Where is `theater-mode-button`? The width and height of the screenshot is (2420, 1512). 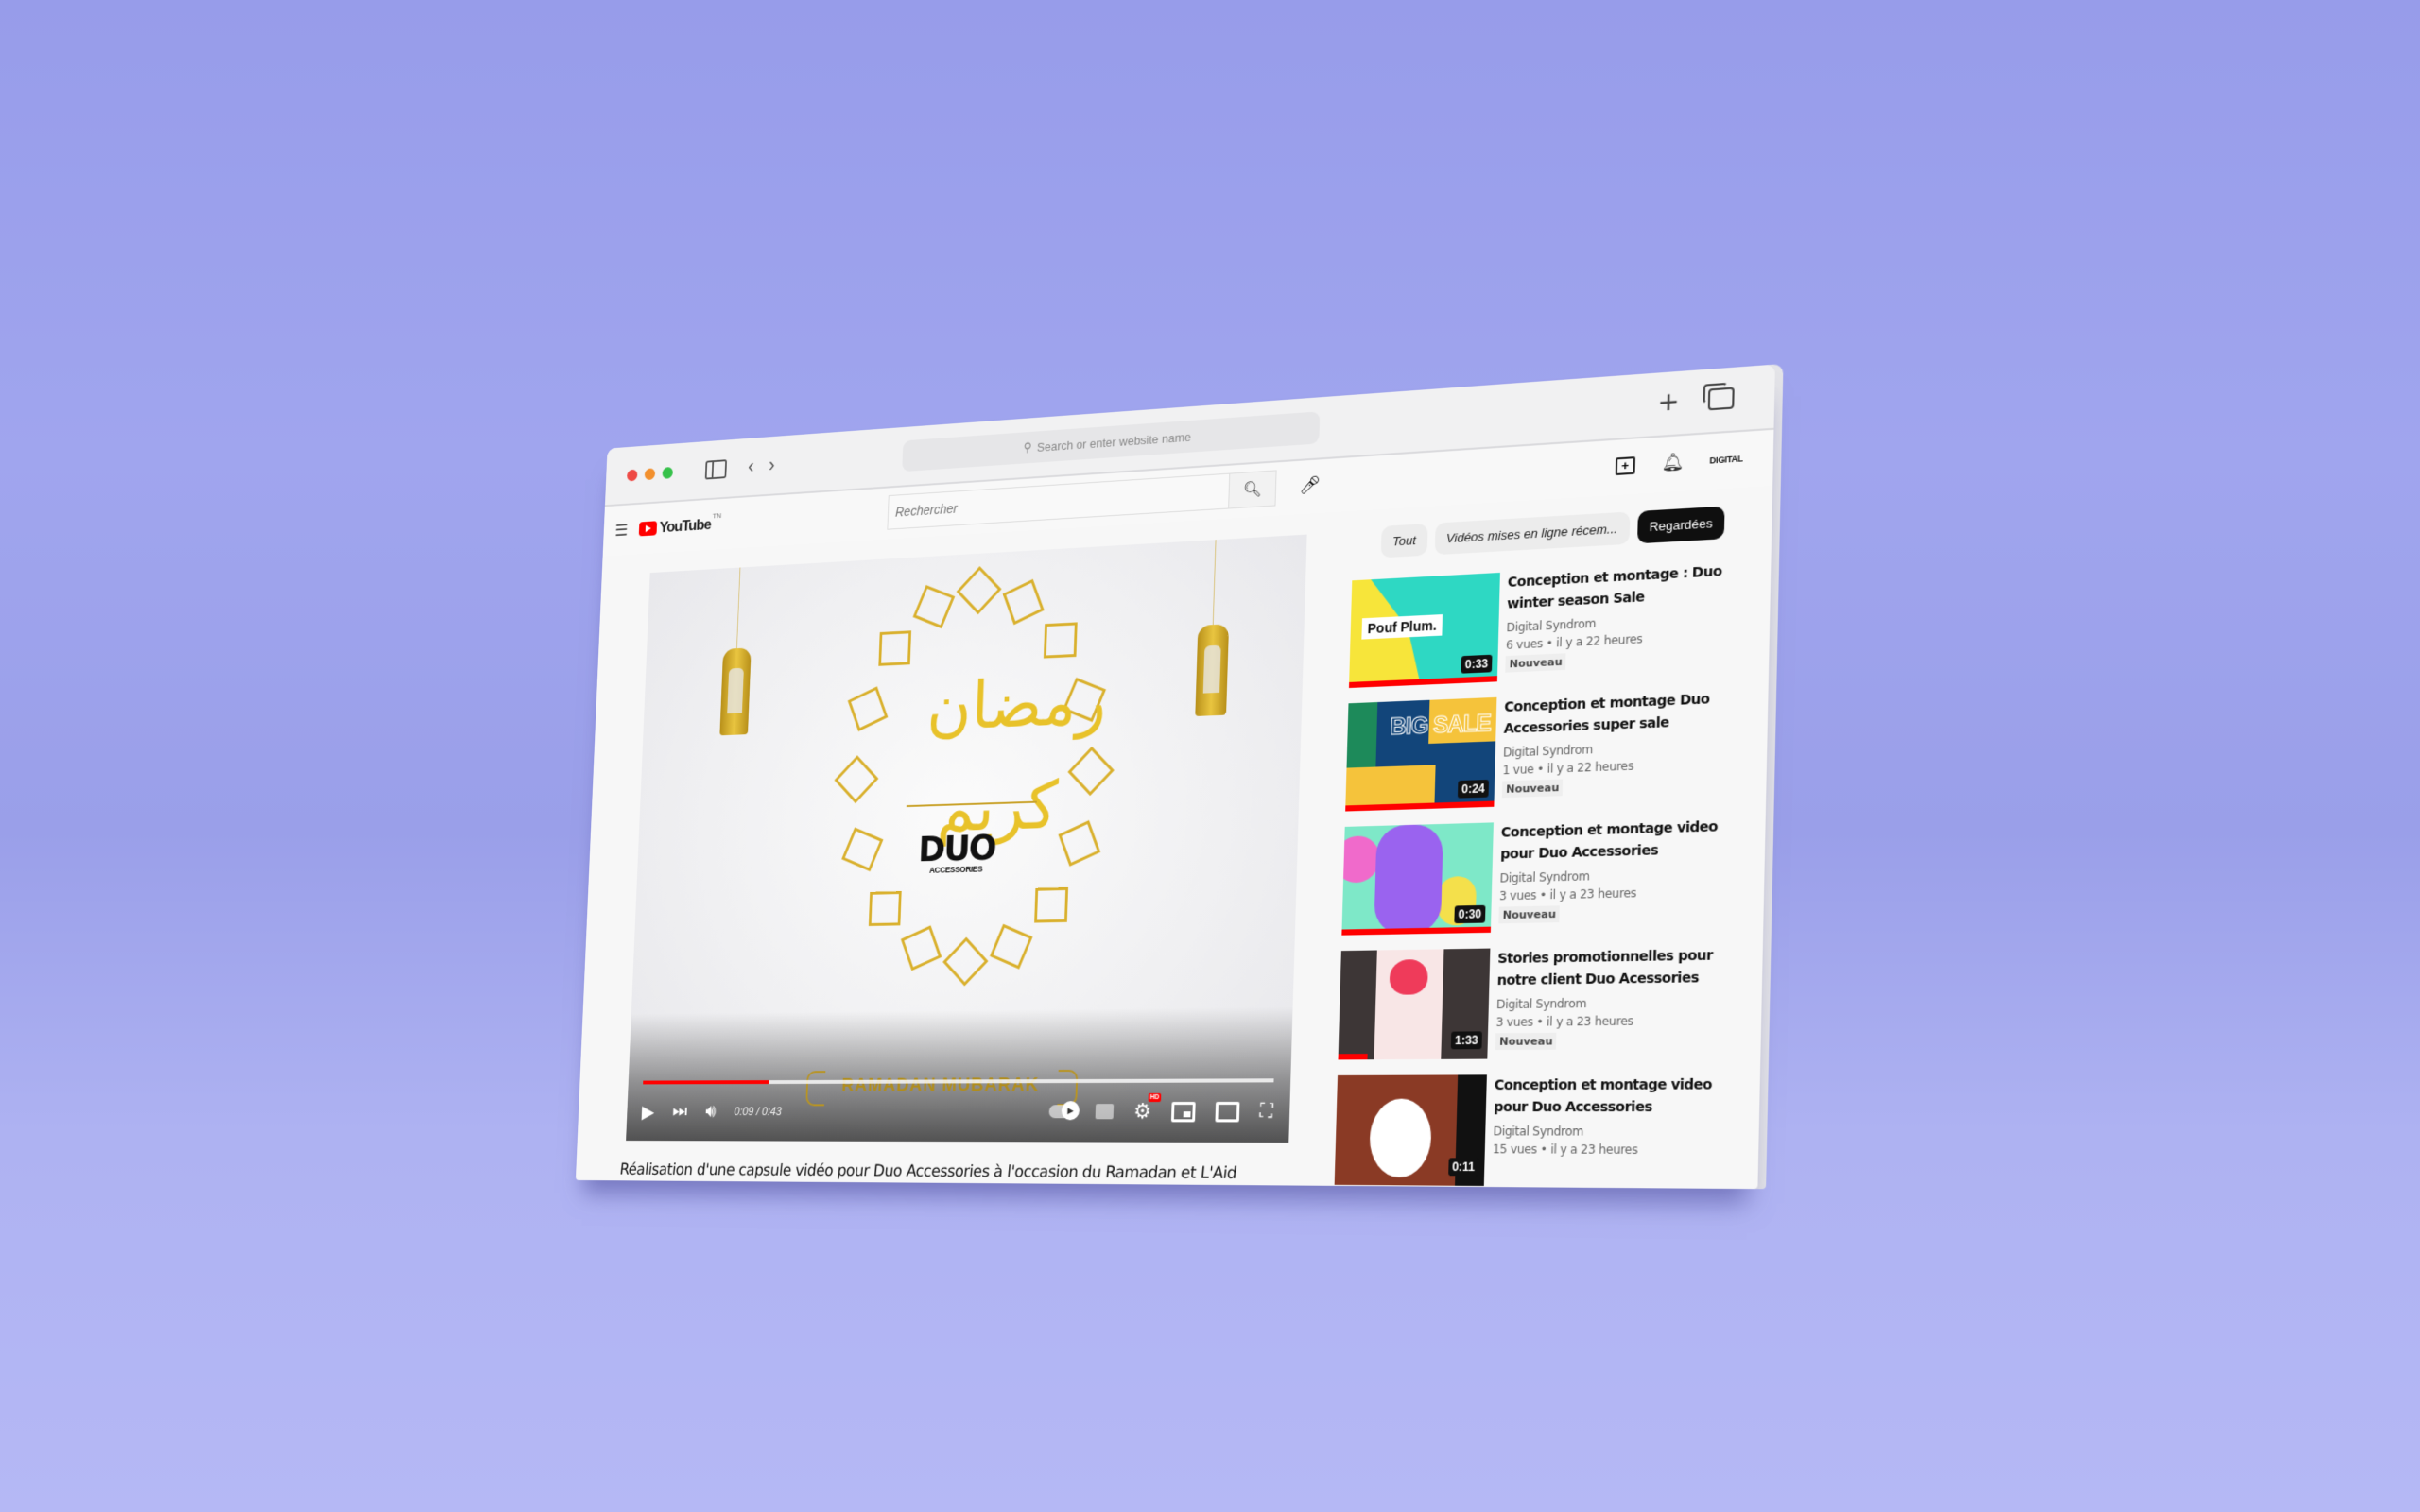
theater-mode-button is located at coordinates (1227, 1111).